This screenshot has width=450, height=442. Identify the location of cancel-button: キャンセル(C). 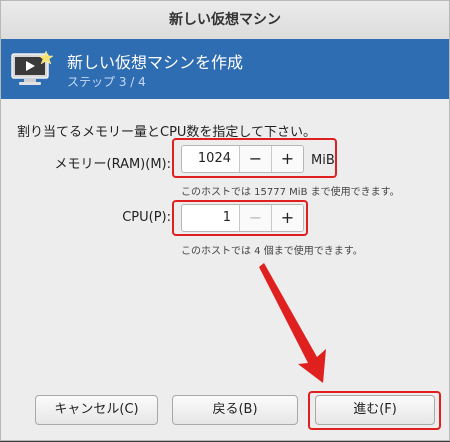
(96, 410).